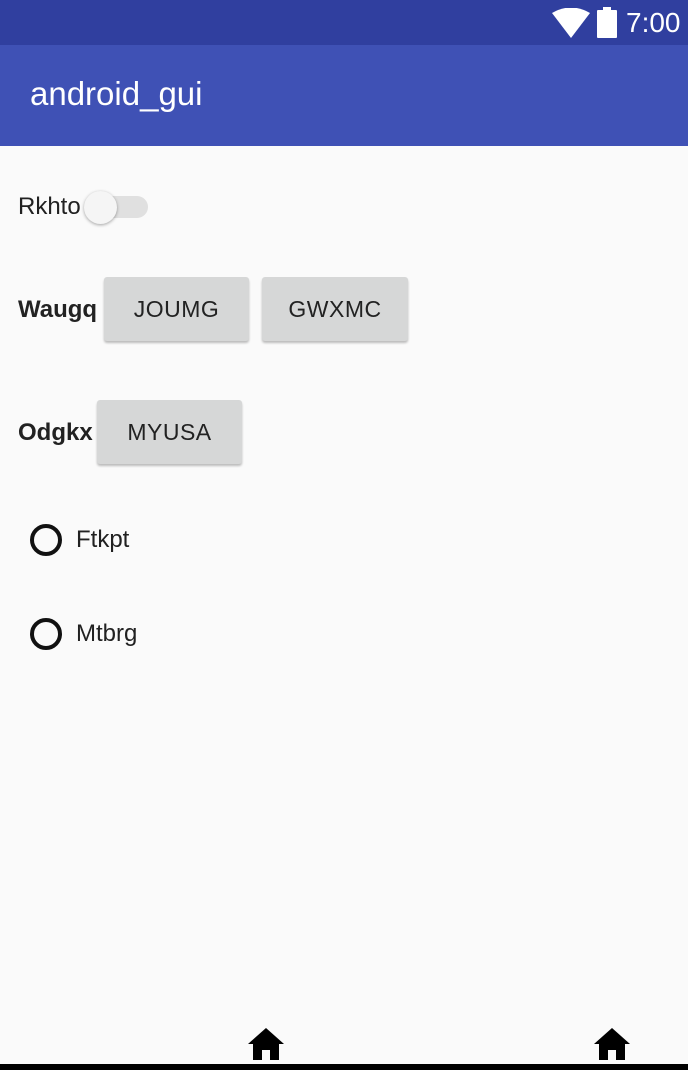  What do you see at coordinates (169, 432) in the screenshot?
I see `myusa-button: MYUSA` at bounding box center [169, 432].